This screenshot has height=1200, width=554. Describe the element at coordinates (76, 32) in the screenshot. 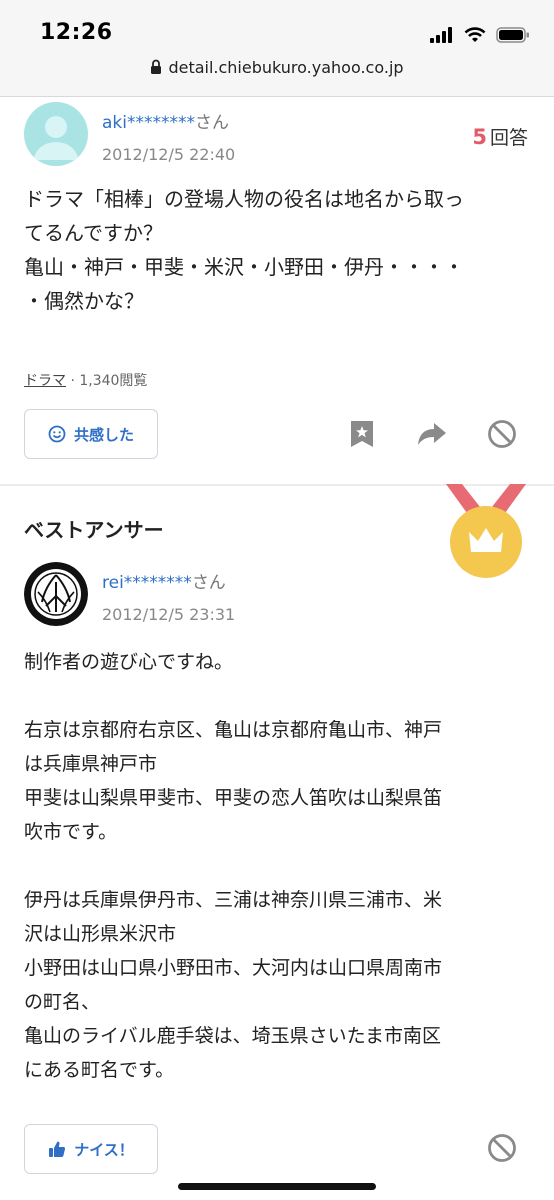

I see `status-time: 12:26` at that location.